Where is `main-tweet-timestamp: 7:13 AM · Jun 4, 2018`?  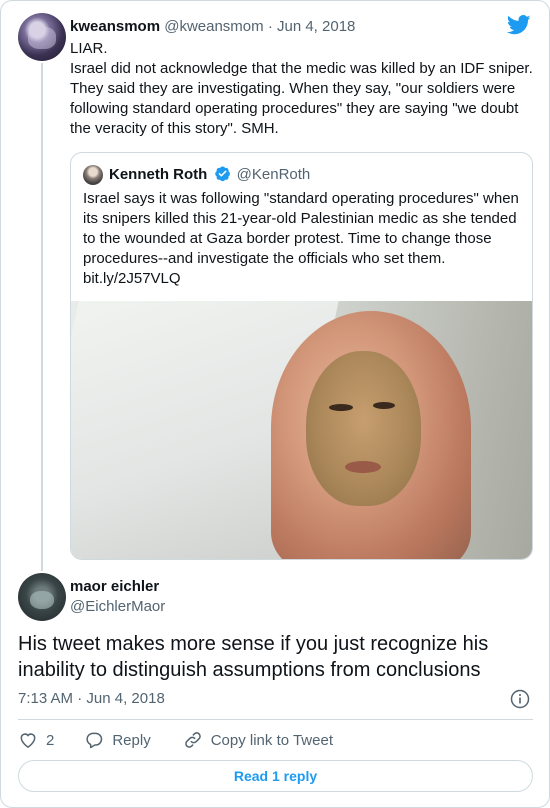
main-tweet-timestamp: 7:13 AM · Jun 4, 2018 is located at coordinates (91, 699).